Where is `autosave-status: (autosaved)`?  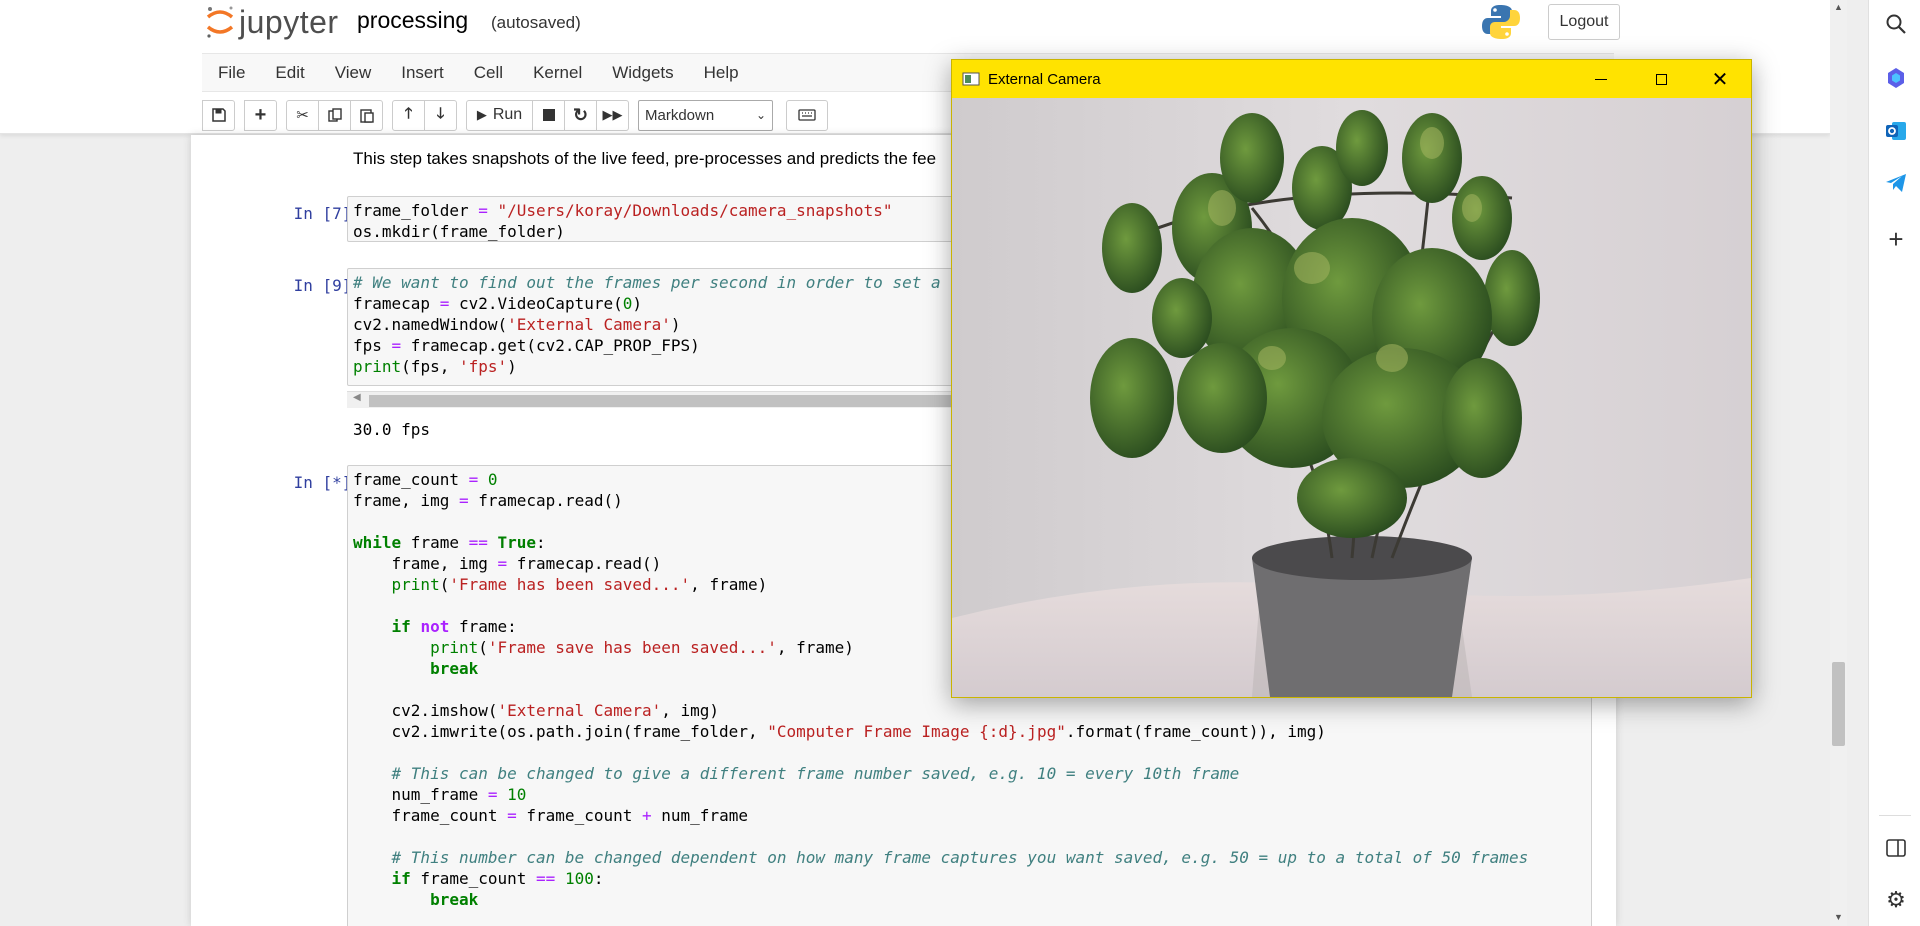 autosave-status: (autosaved) is located at coordinates (536, 22).